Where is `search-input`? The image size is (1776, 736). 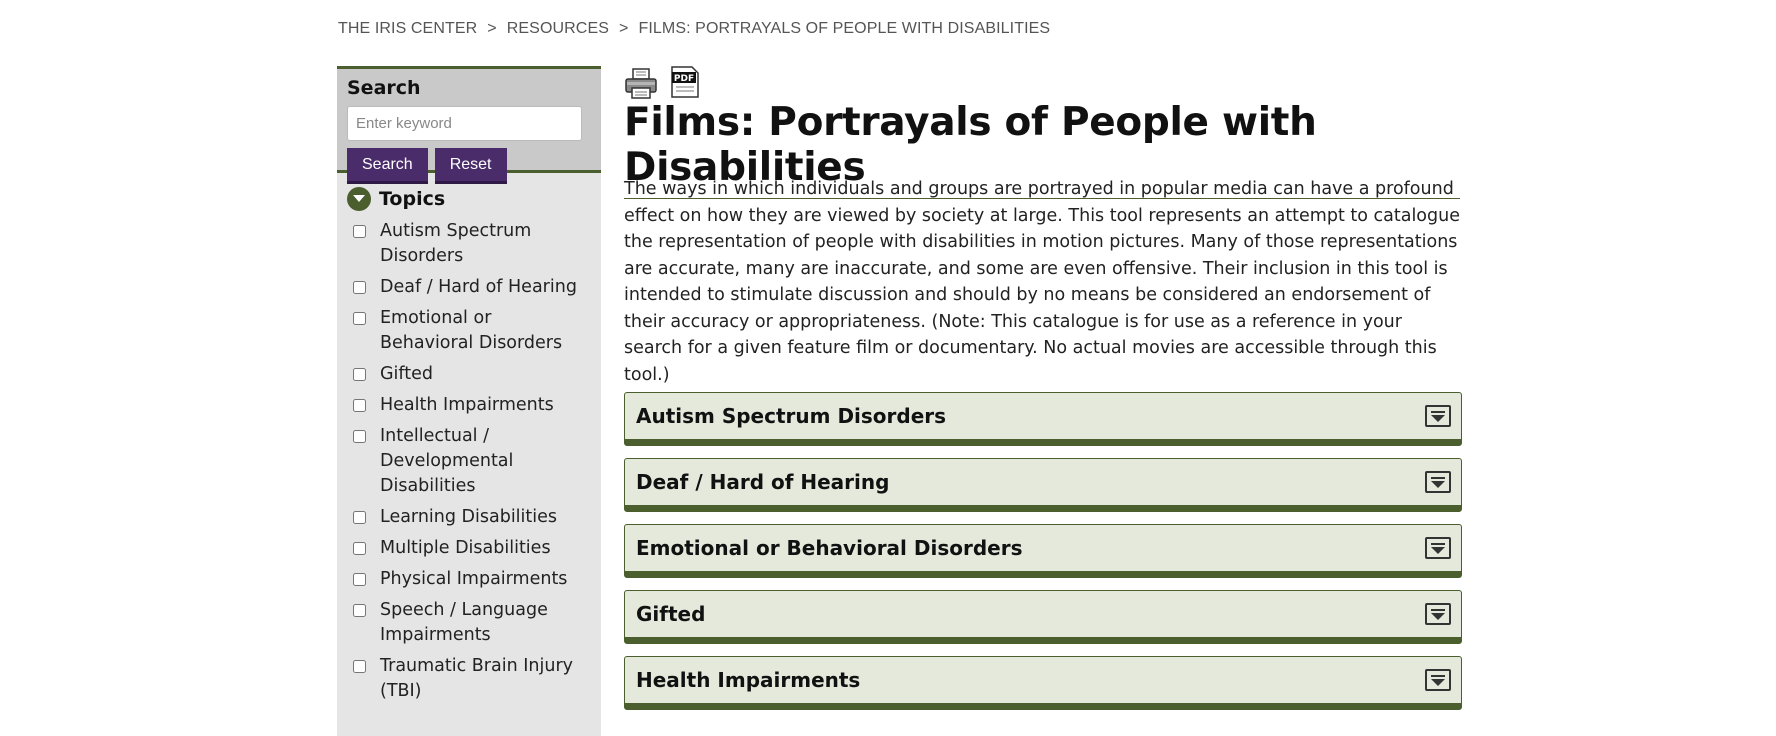
search-input is located at coordinates (464, 123).